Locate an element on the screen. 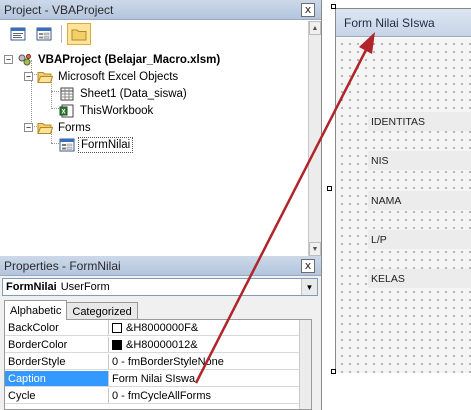 The width and height of the screenshot is (471, 410). project-vertical-scrollbar: ▲ ▼ is located at coordinates (314, 138).